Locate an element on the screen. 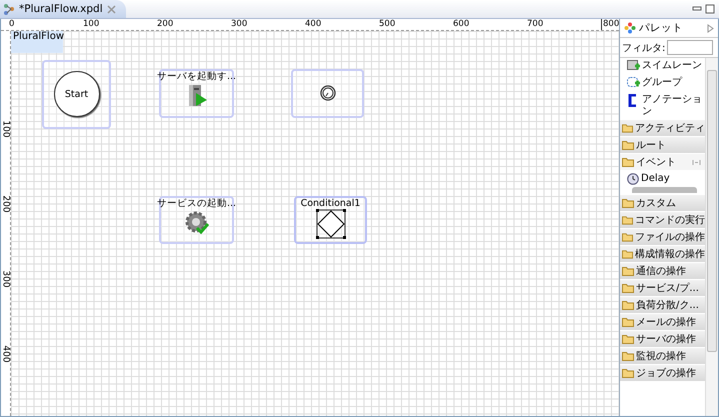 The width and height of the screenshot is (719, 417). ruler-label: 800 is located at coordinates (610, 24).